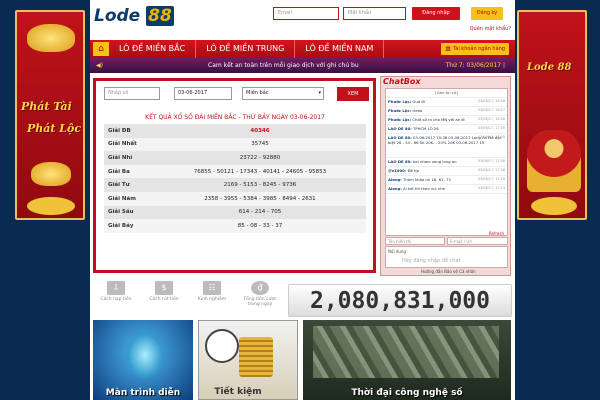 The height and width of the screenshot is (400, 600). I want to click on promo-title: Tiết kiệm, so click(238, 392).